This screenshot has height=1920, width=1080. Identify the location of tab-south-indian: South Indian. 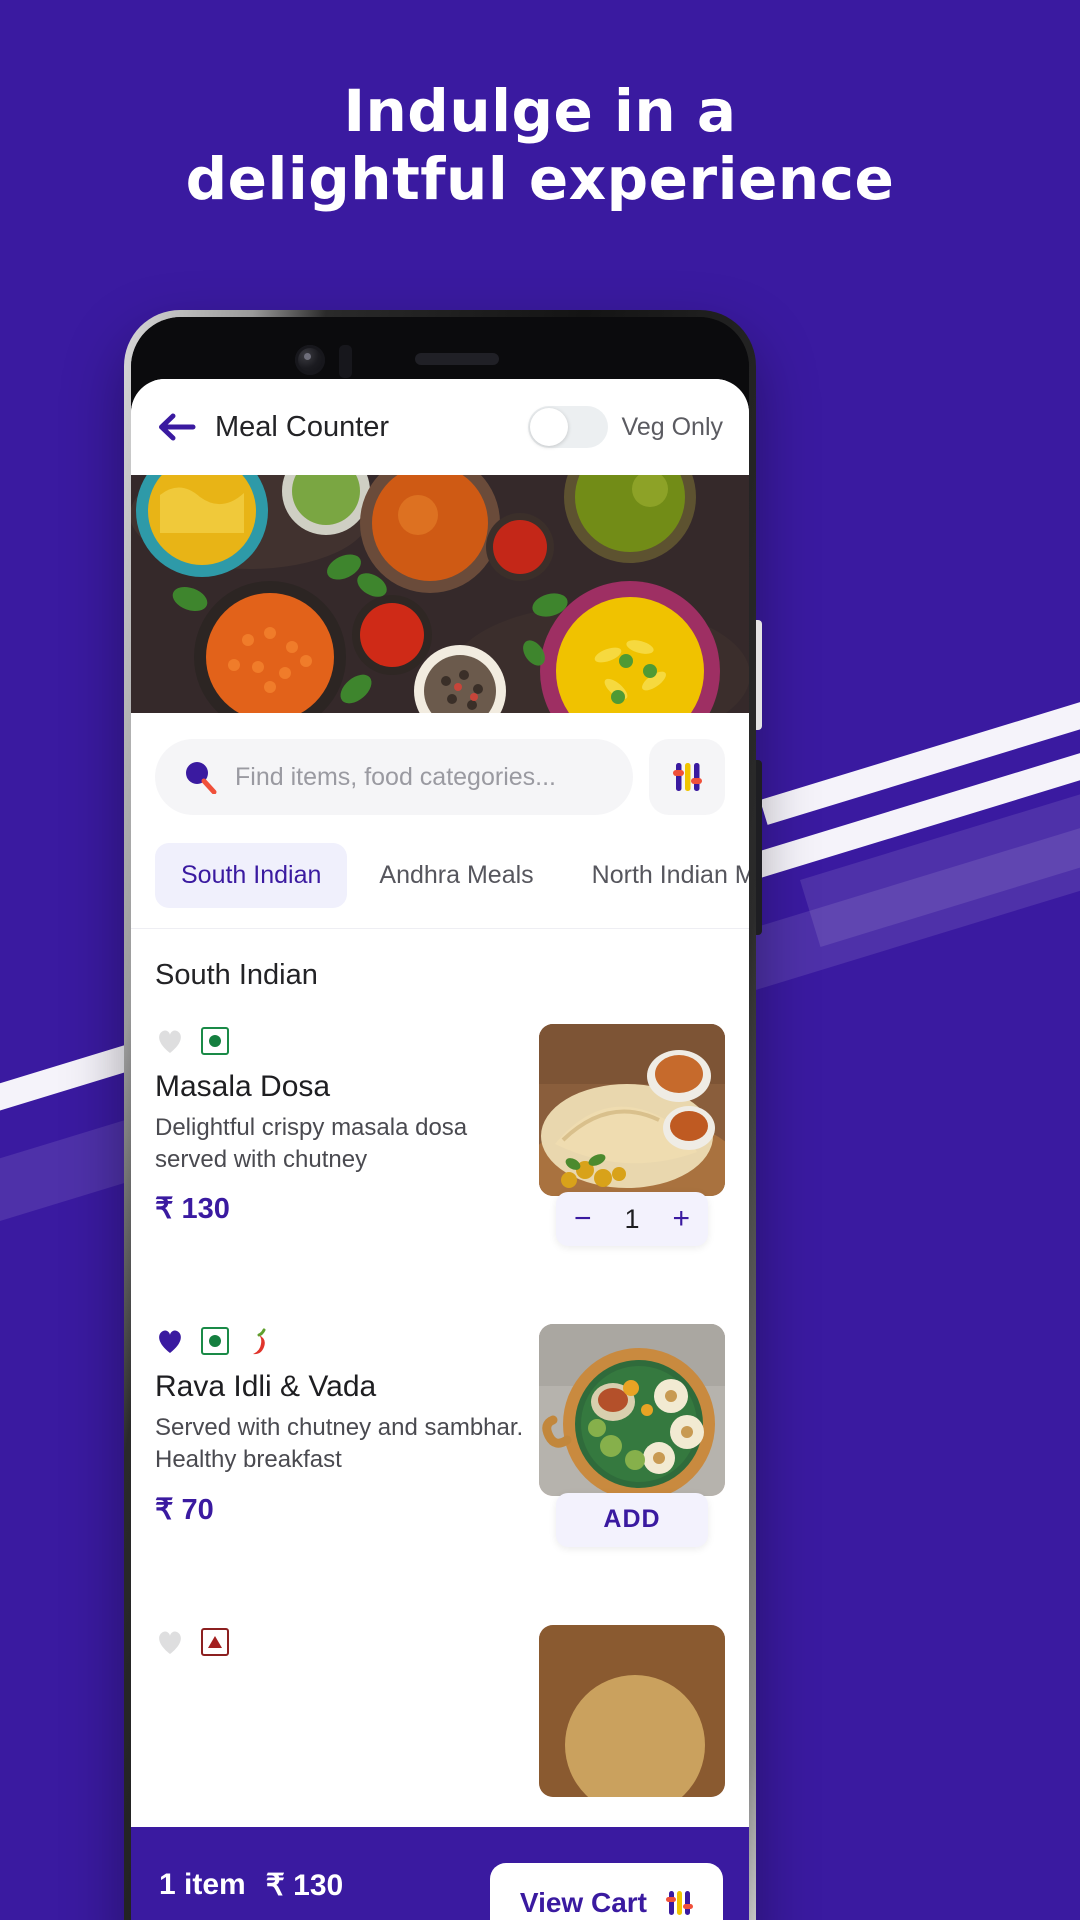
(251, 875).